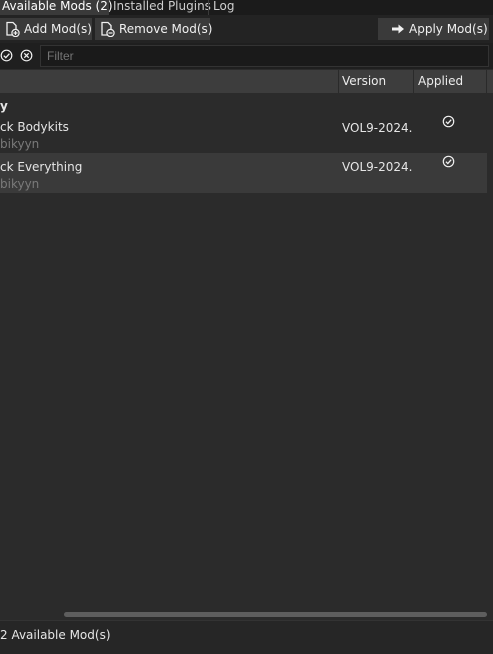  Describe the element at coordinates (58, 29) in the screenshot. I see `add-mods-label: Add Mod(s)` at that location.